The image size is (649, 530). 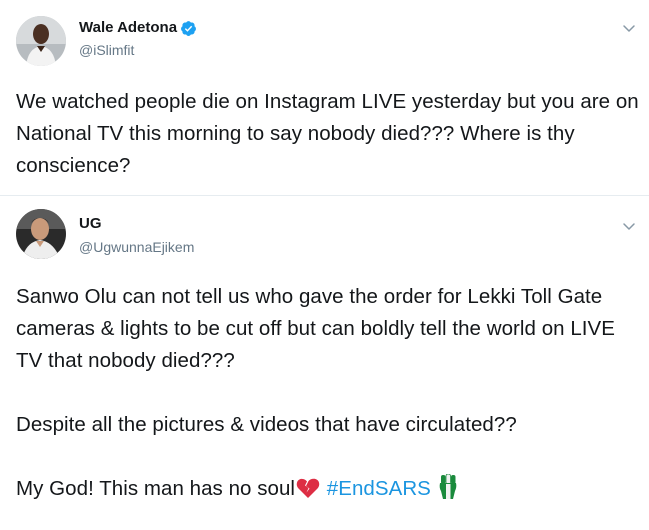 What do you see at coordinates (106, 50) in the screenshot?
I see `handle: @iSlimfit` at bounding box center [106, 50].